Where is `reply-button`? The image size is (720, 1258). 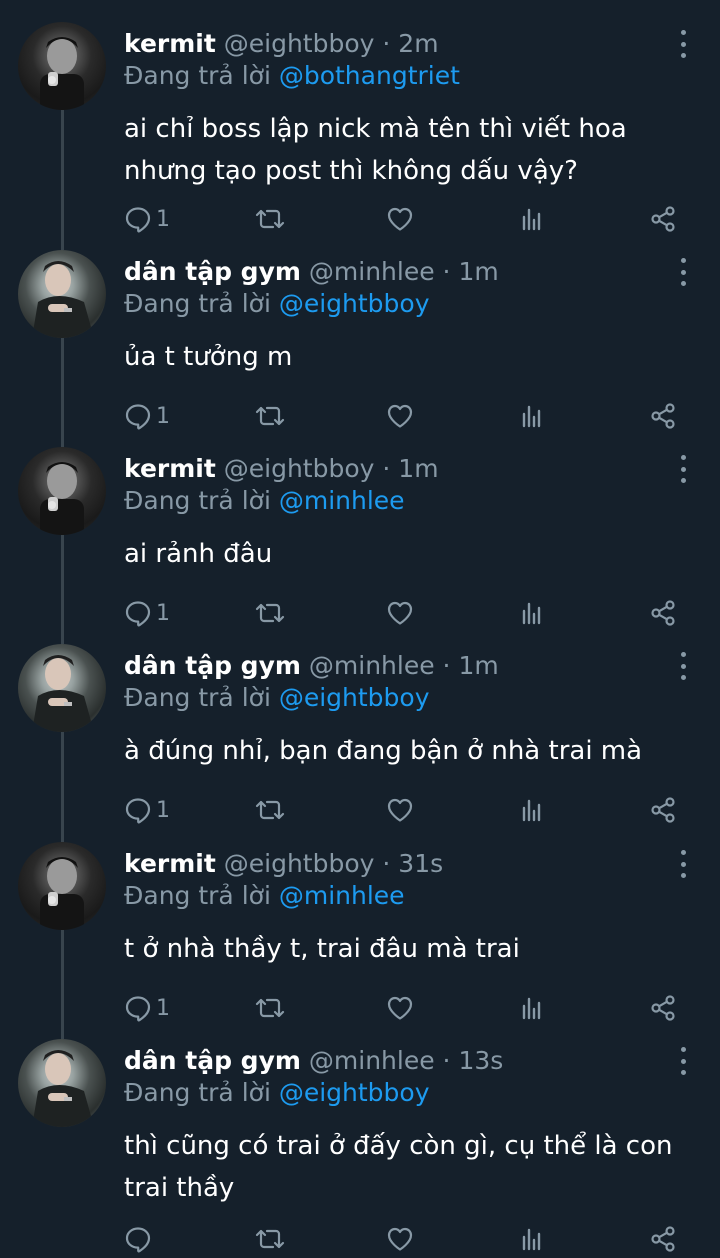
reply-button is located at coordinates (140, 1239).